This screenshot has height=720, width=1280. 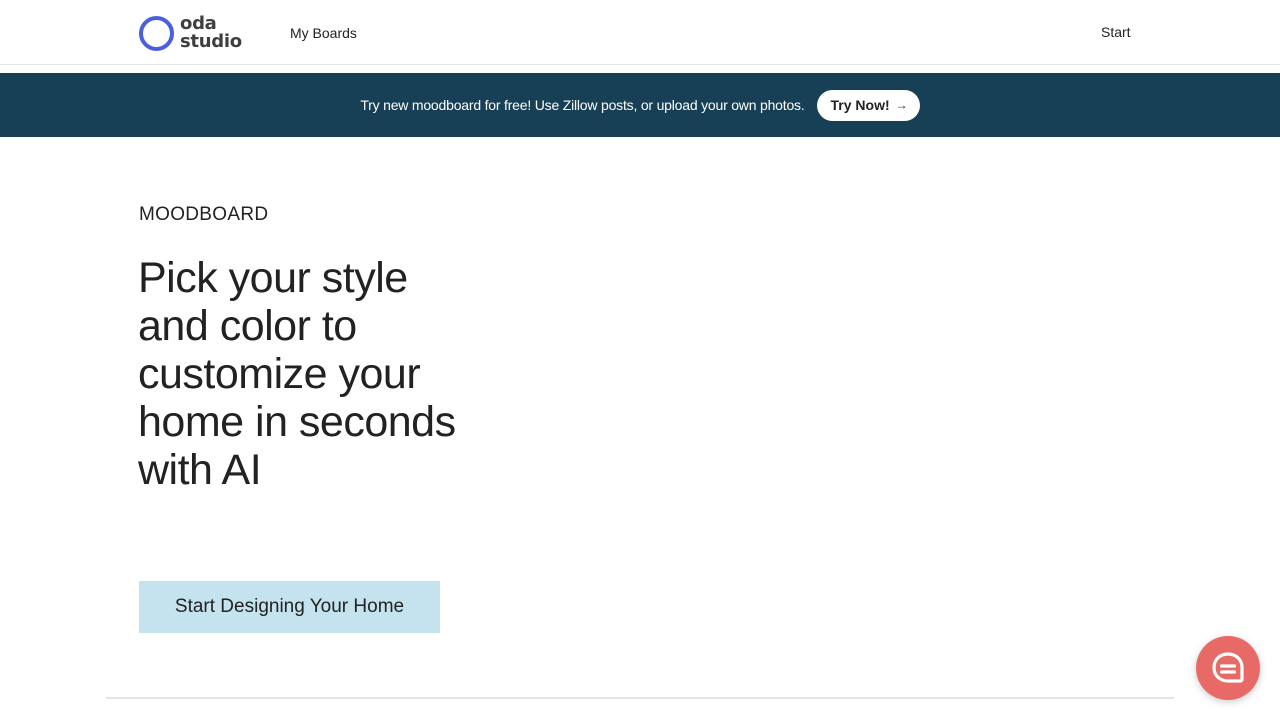 What do you see at coordinates (156, 33) in the screenshot?
I see `logo-ring-icon` at bounding box center [156, 33].